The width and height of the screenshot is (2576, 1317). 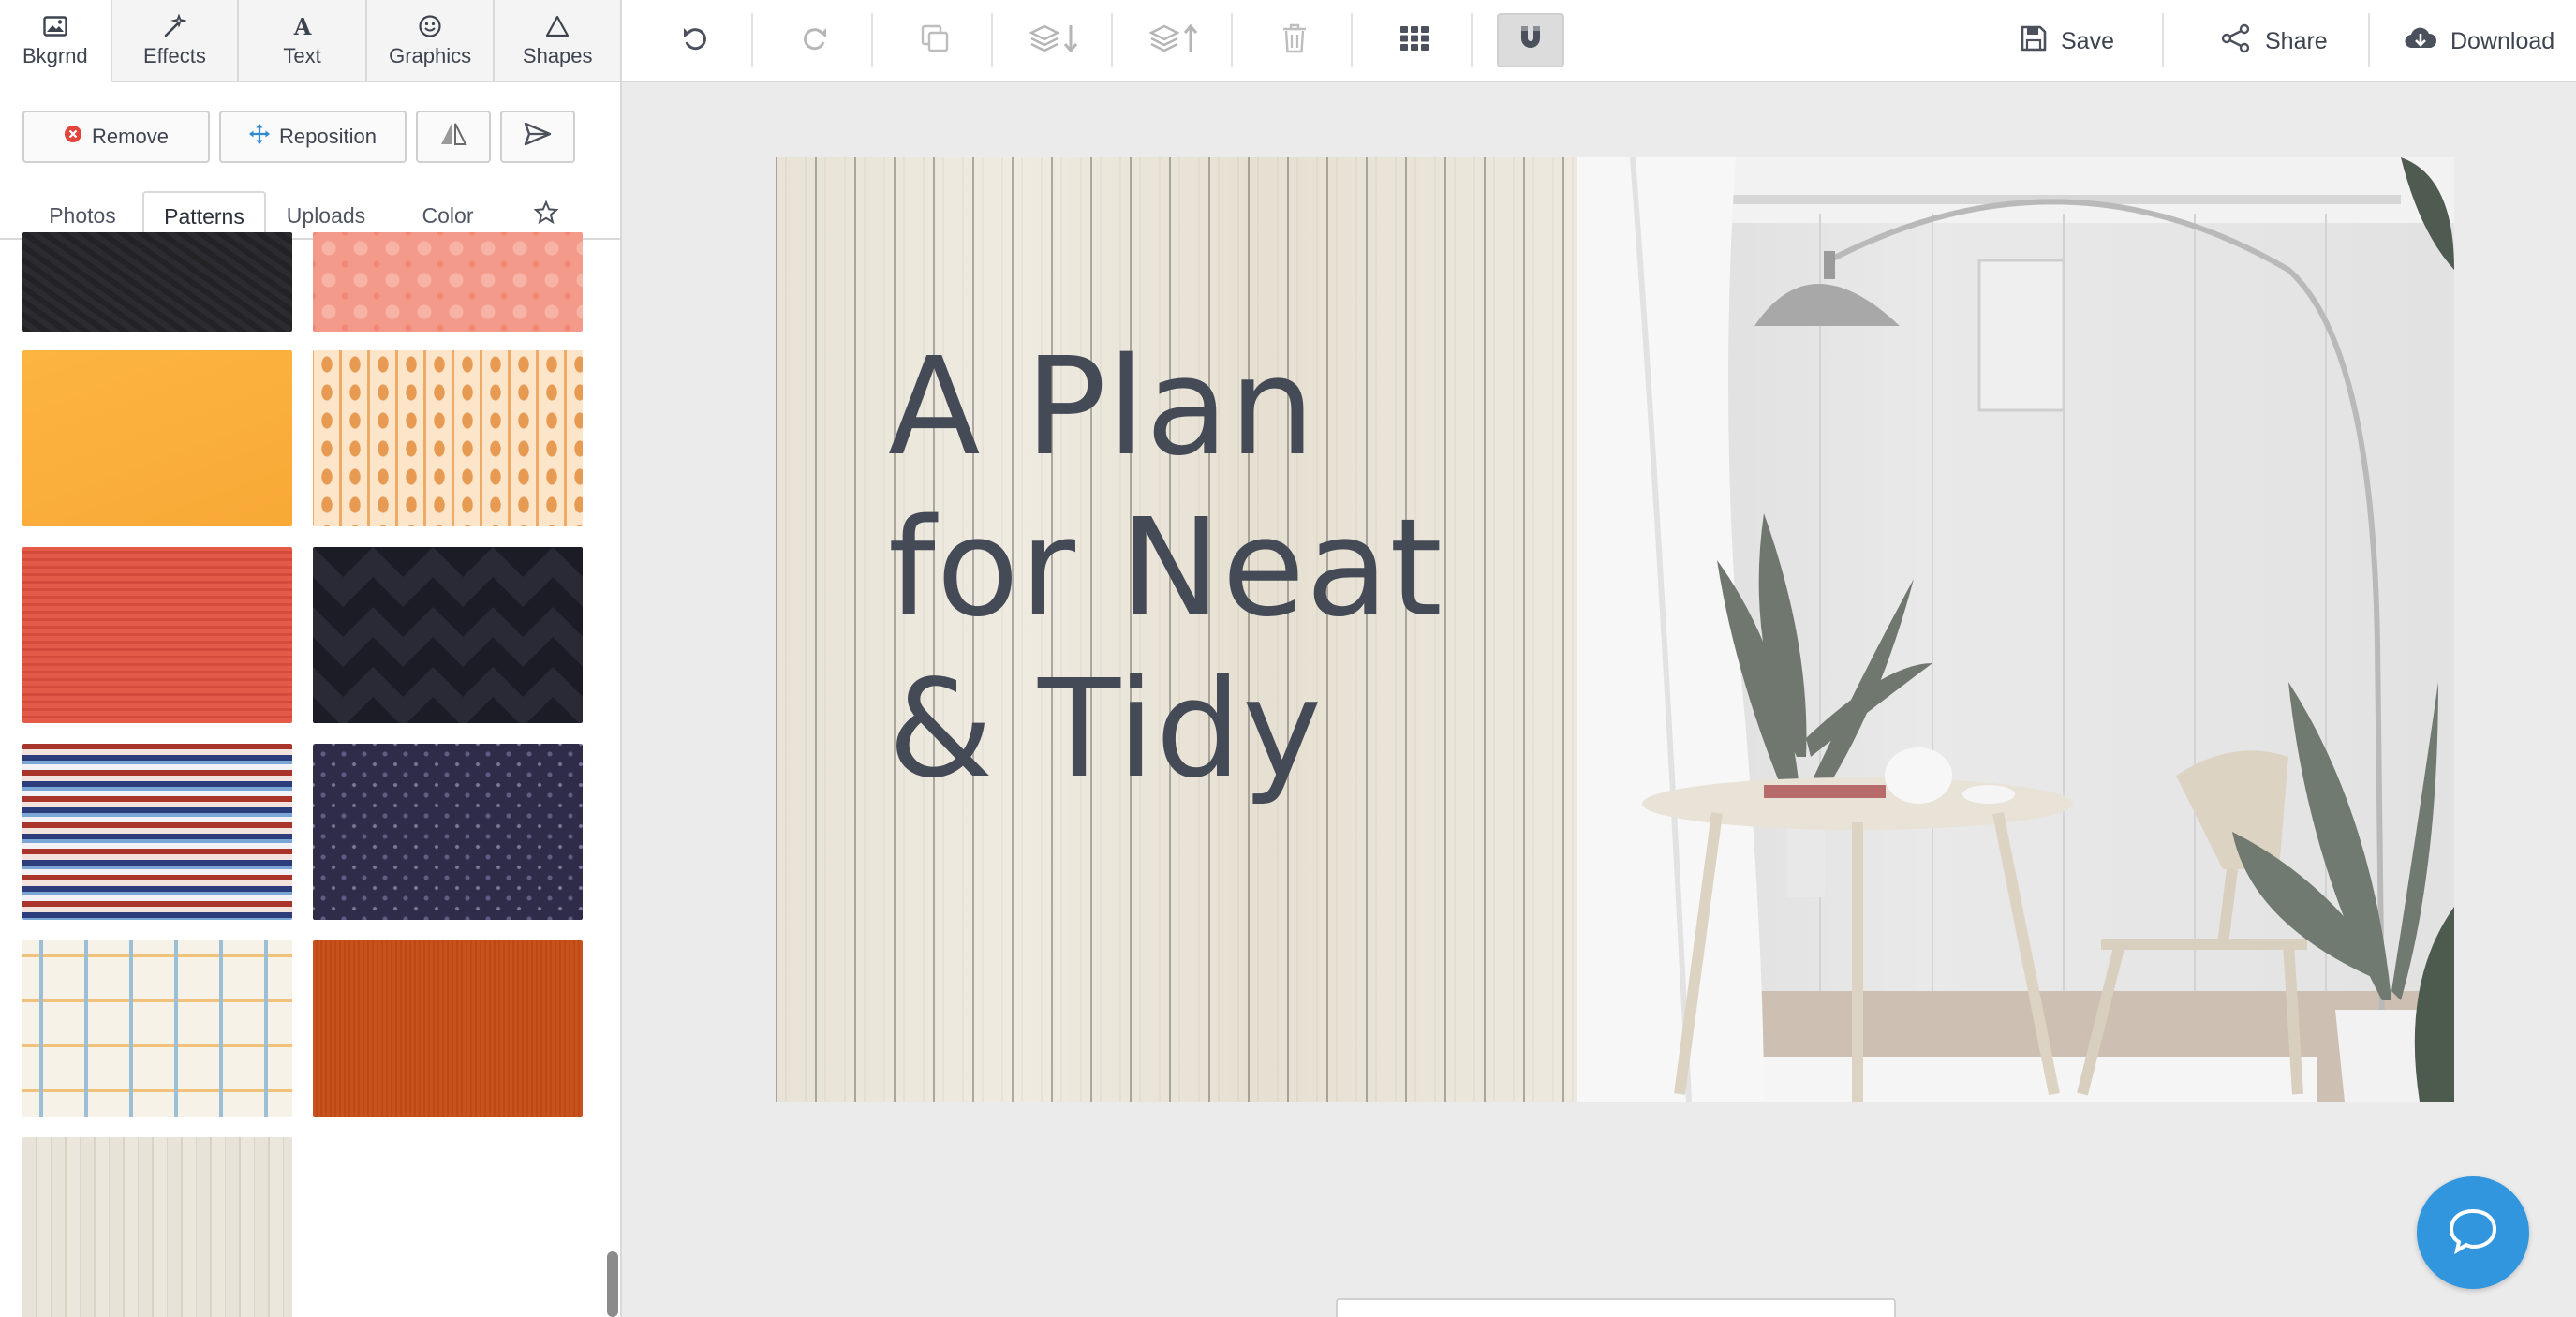 What do you see at coordinates (431, 41) in the screenshot?
I see `tab-graphics: Graphics` at bounding box center [431, 41].